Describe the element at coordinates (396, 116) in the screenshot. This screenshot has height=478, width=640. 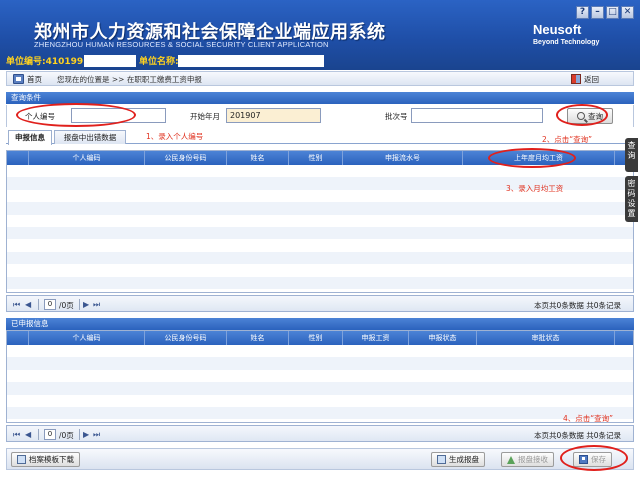
I see `batch-number-label: 批次号` at that location.